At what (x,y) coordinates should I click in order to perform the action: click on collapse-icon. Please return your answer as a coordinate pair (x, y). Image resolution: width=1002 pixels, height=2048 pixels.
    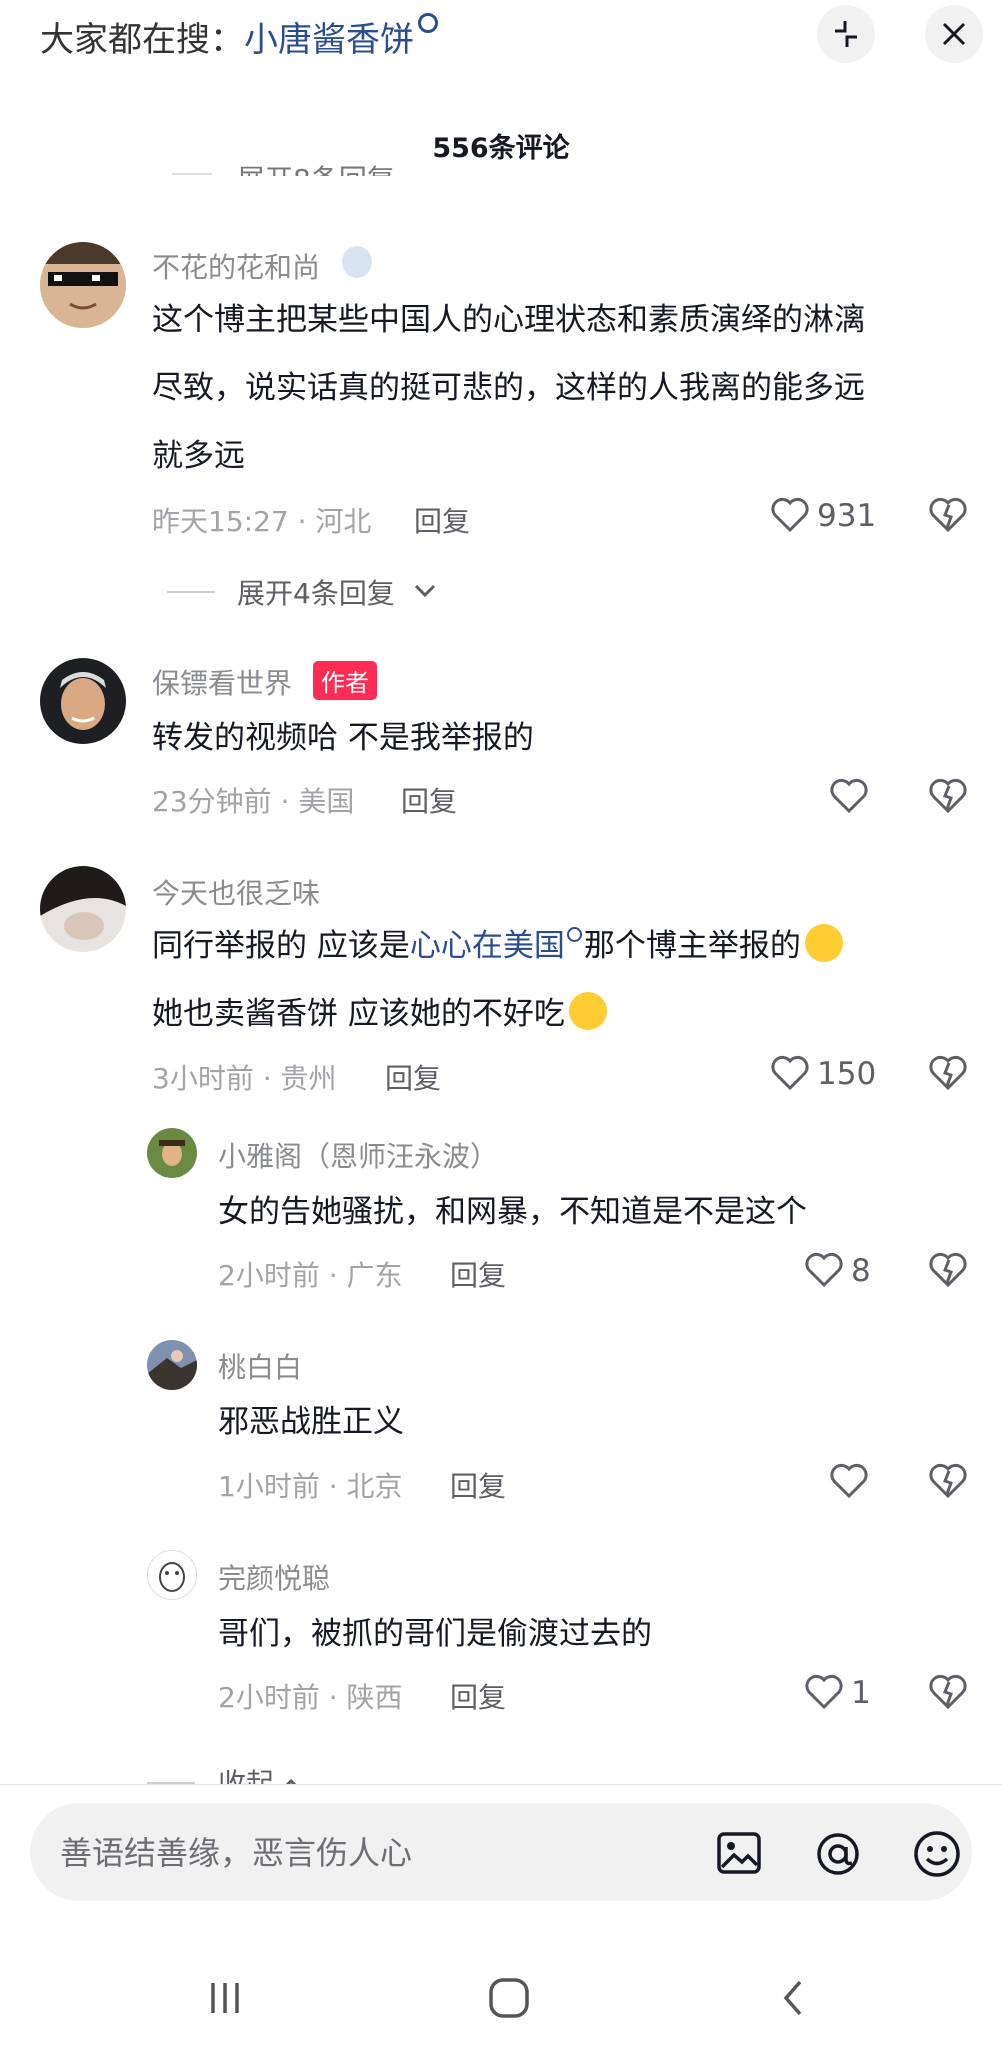
    Looking at the image, I should click on (846, 34).